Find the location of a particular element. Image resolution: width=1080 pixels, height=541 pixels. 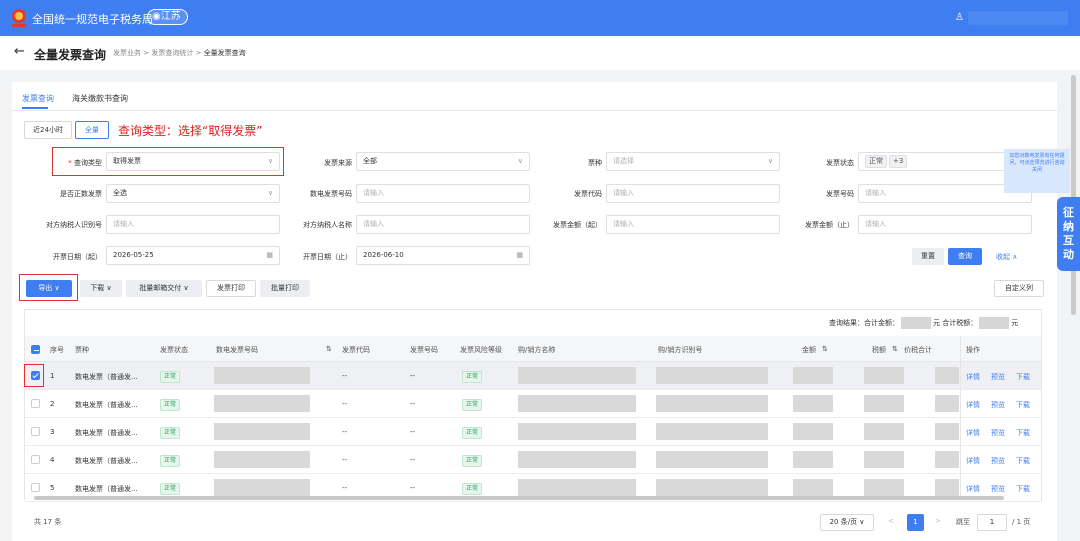

code-label: 发票代码 is located at coordinates (588, 194).